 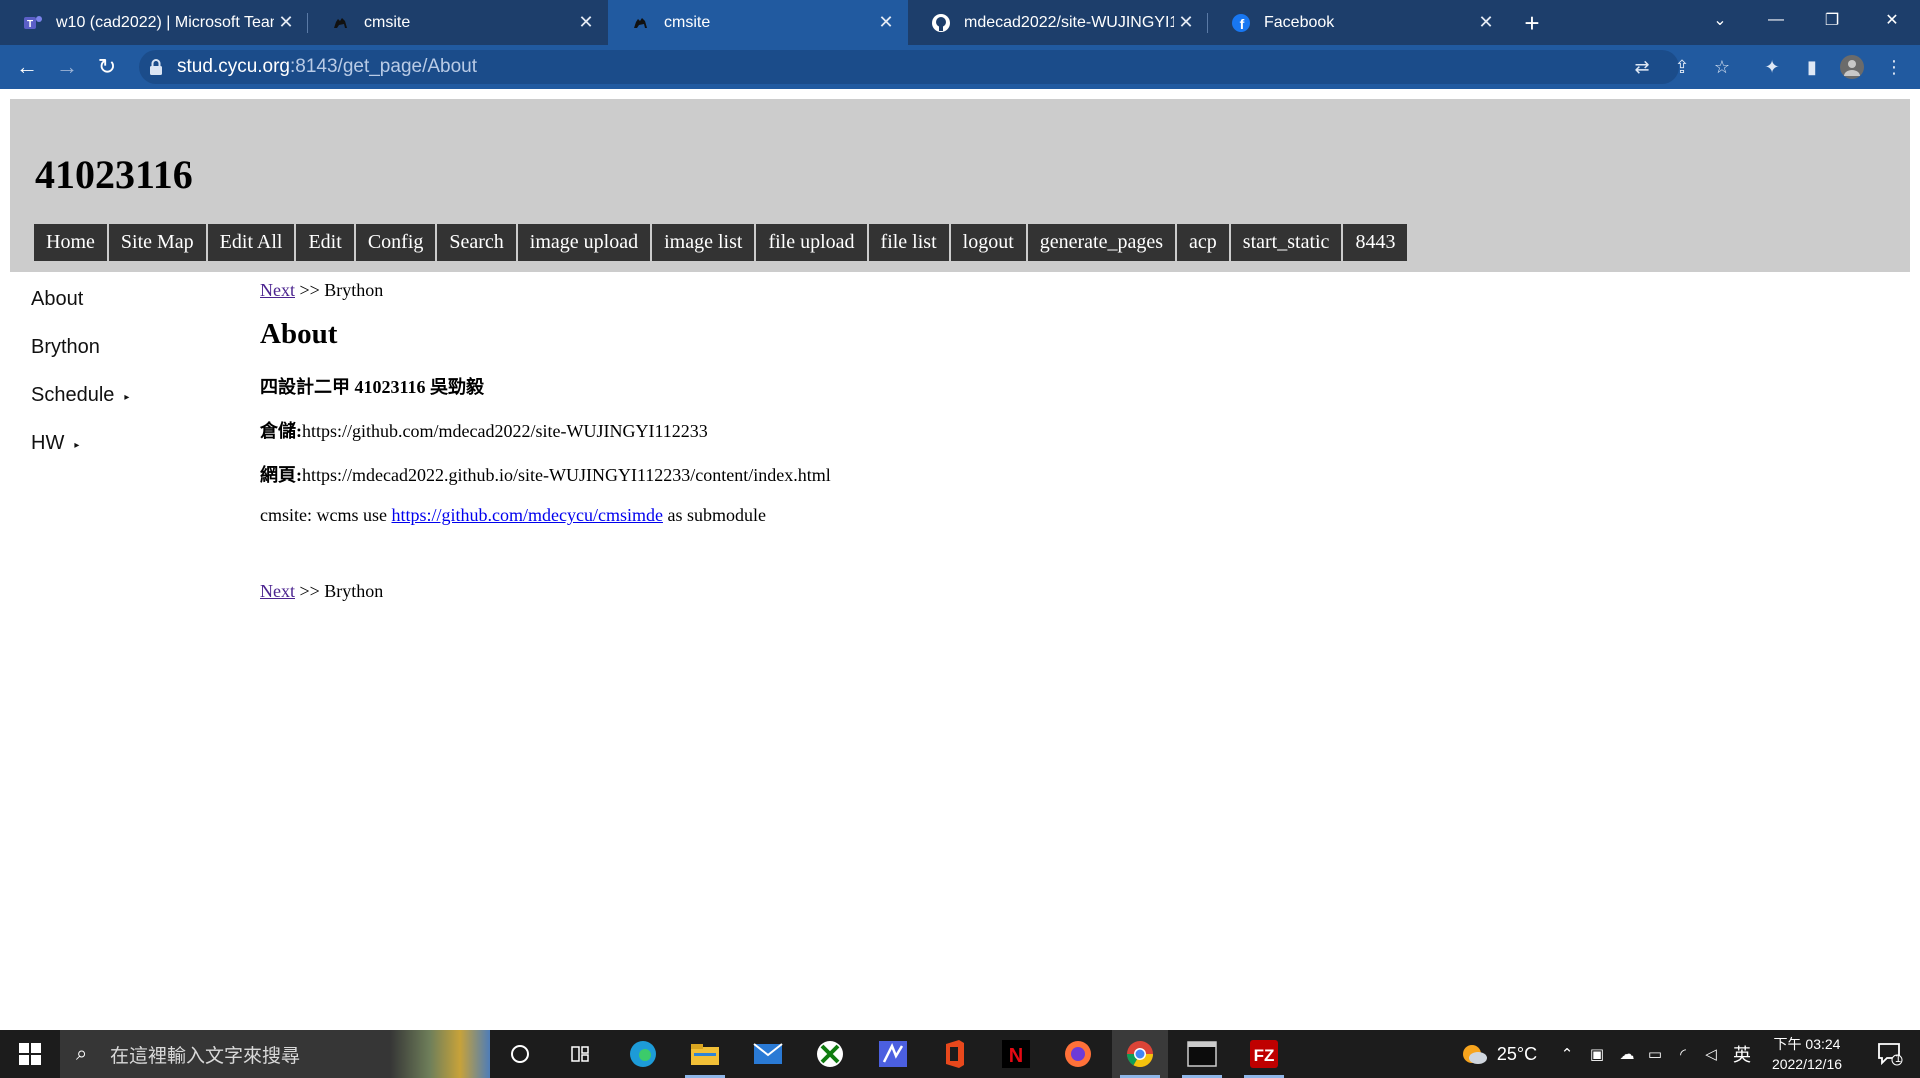 I want to click on profile-avatar, so click(x=1852, y=67).